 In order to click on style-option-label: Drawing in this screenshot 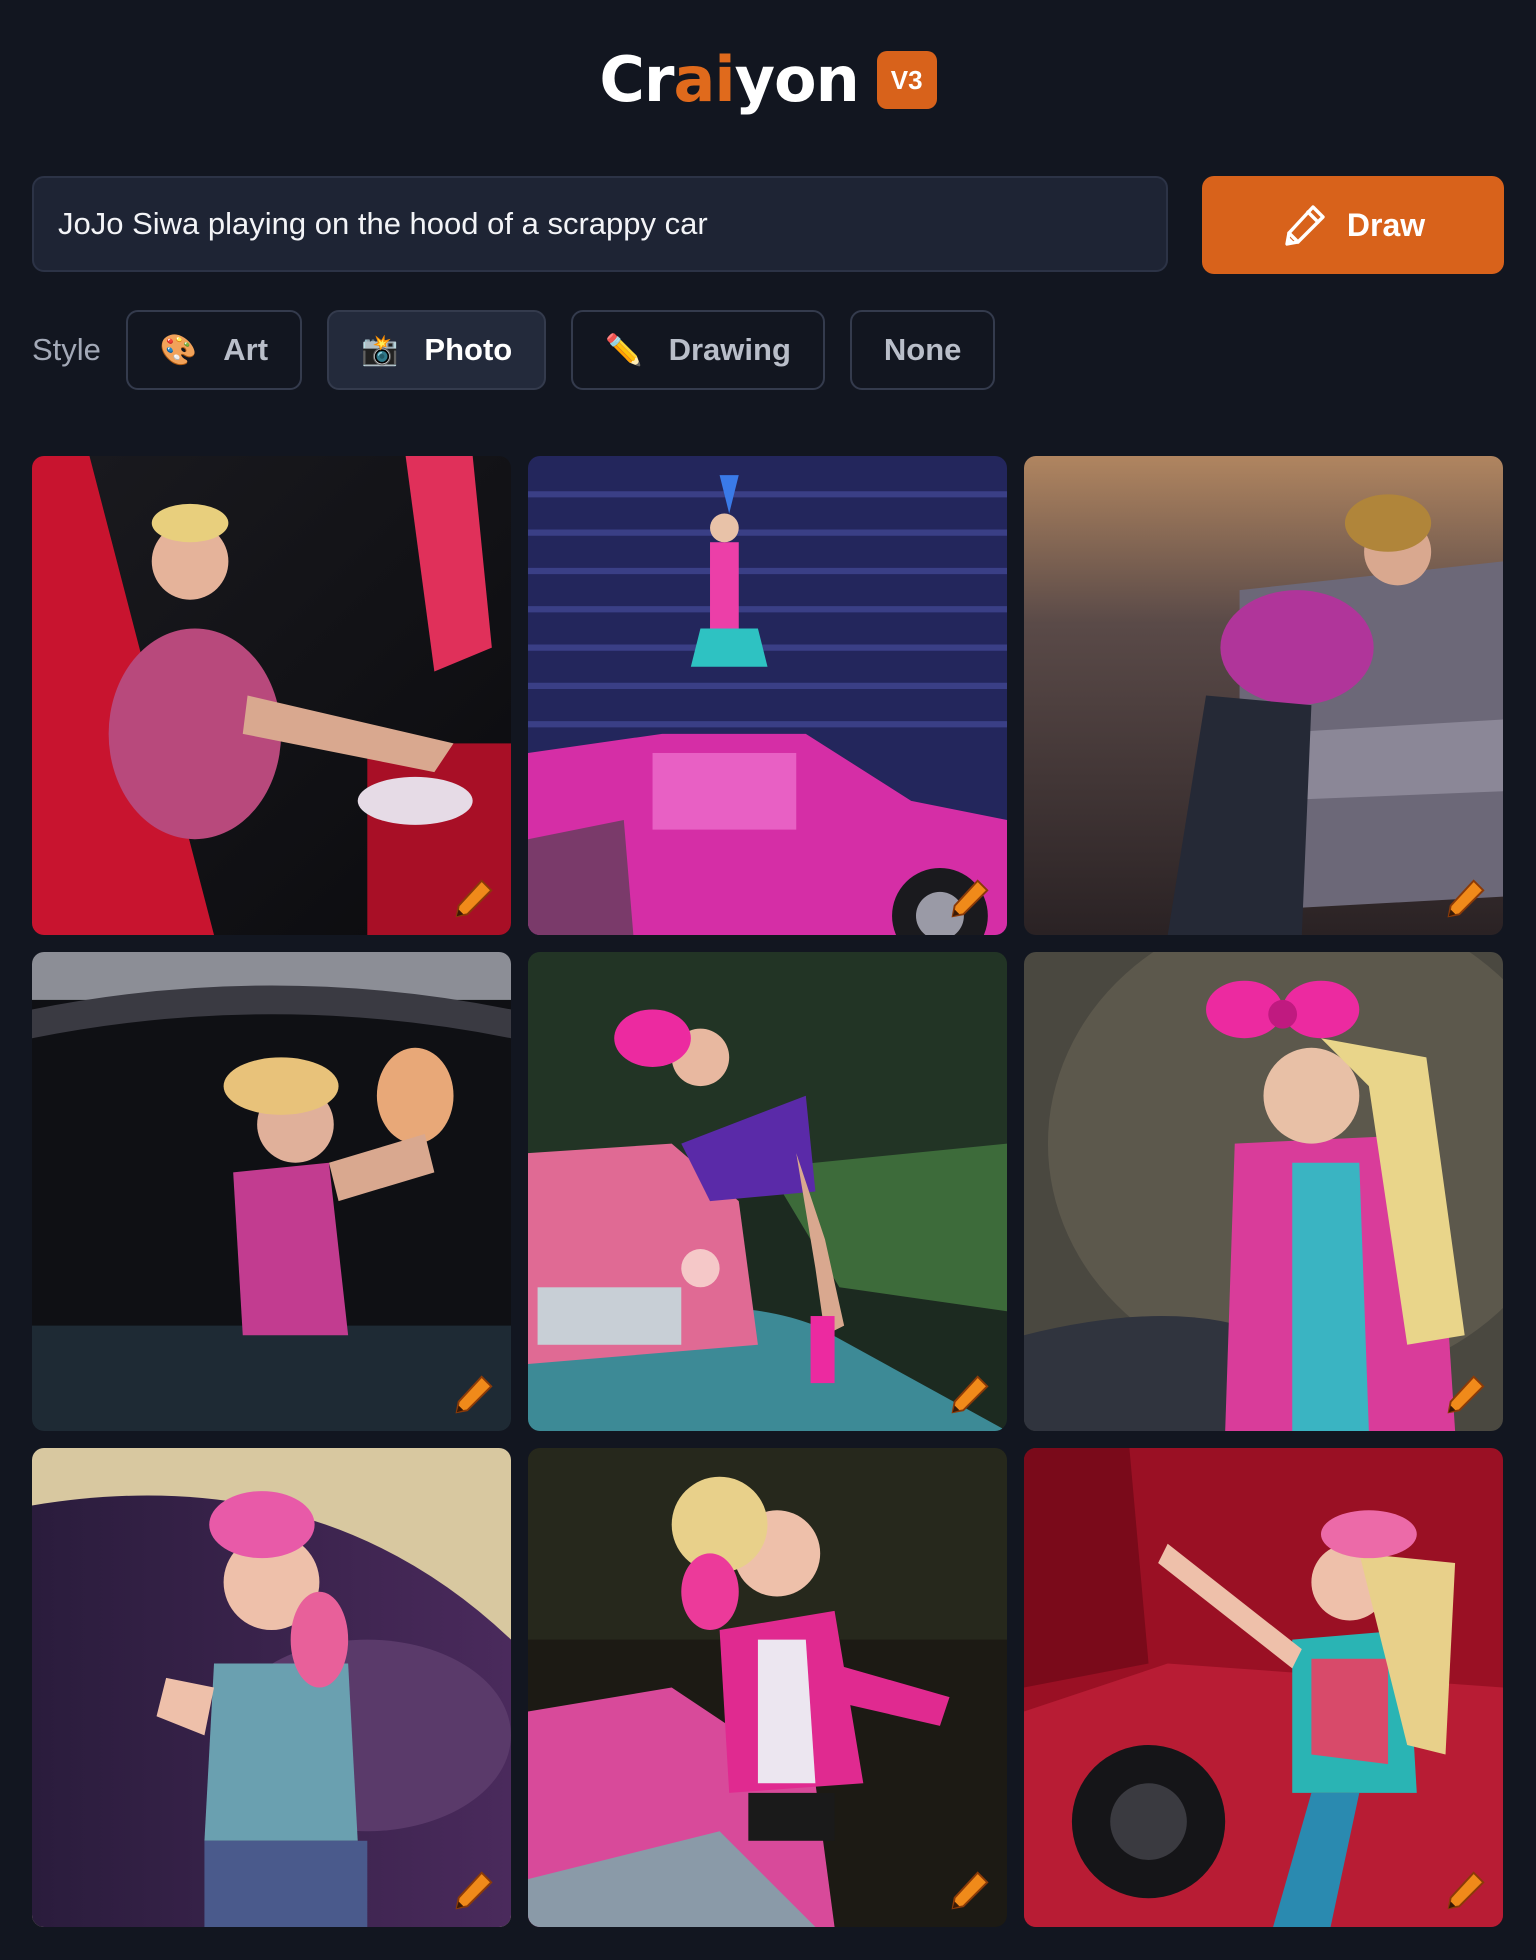, I will do `click(729, 349)`.